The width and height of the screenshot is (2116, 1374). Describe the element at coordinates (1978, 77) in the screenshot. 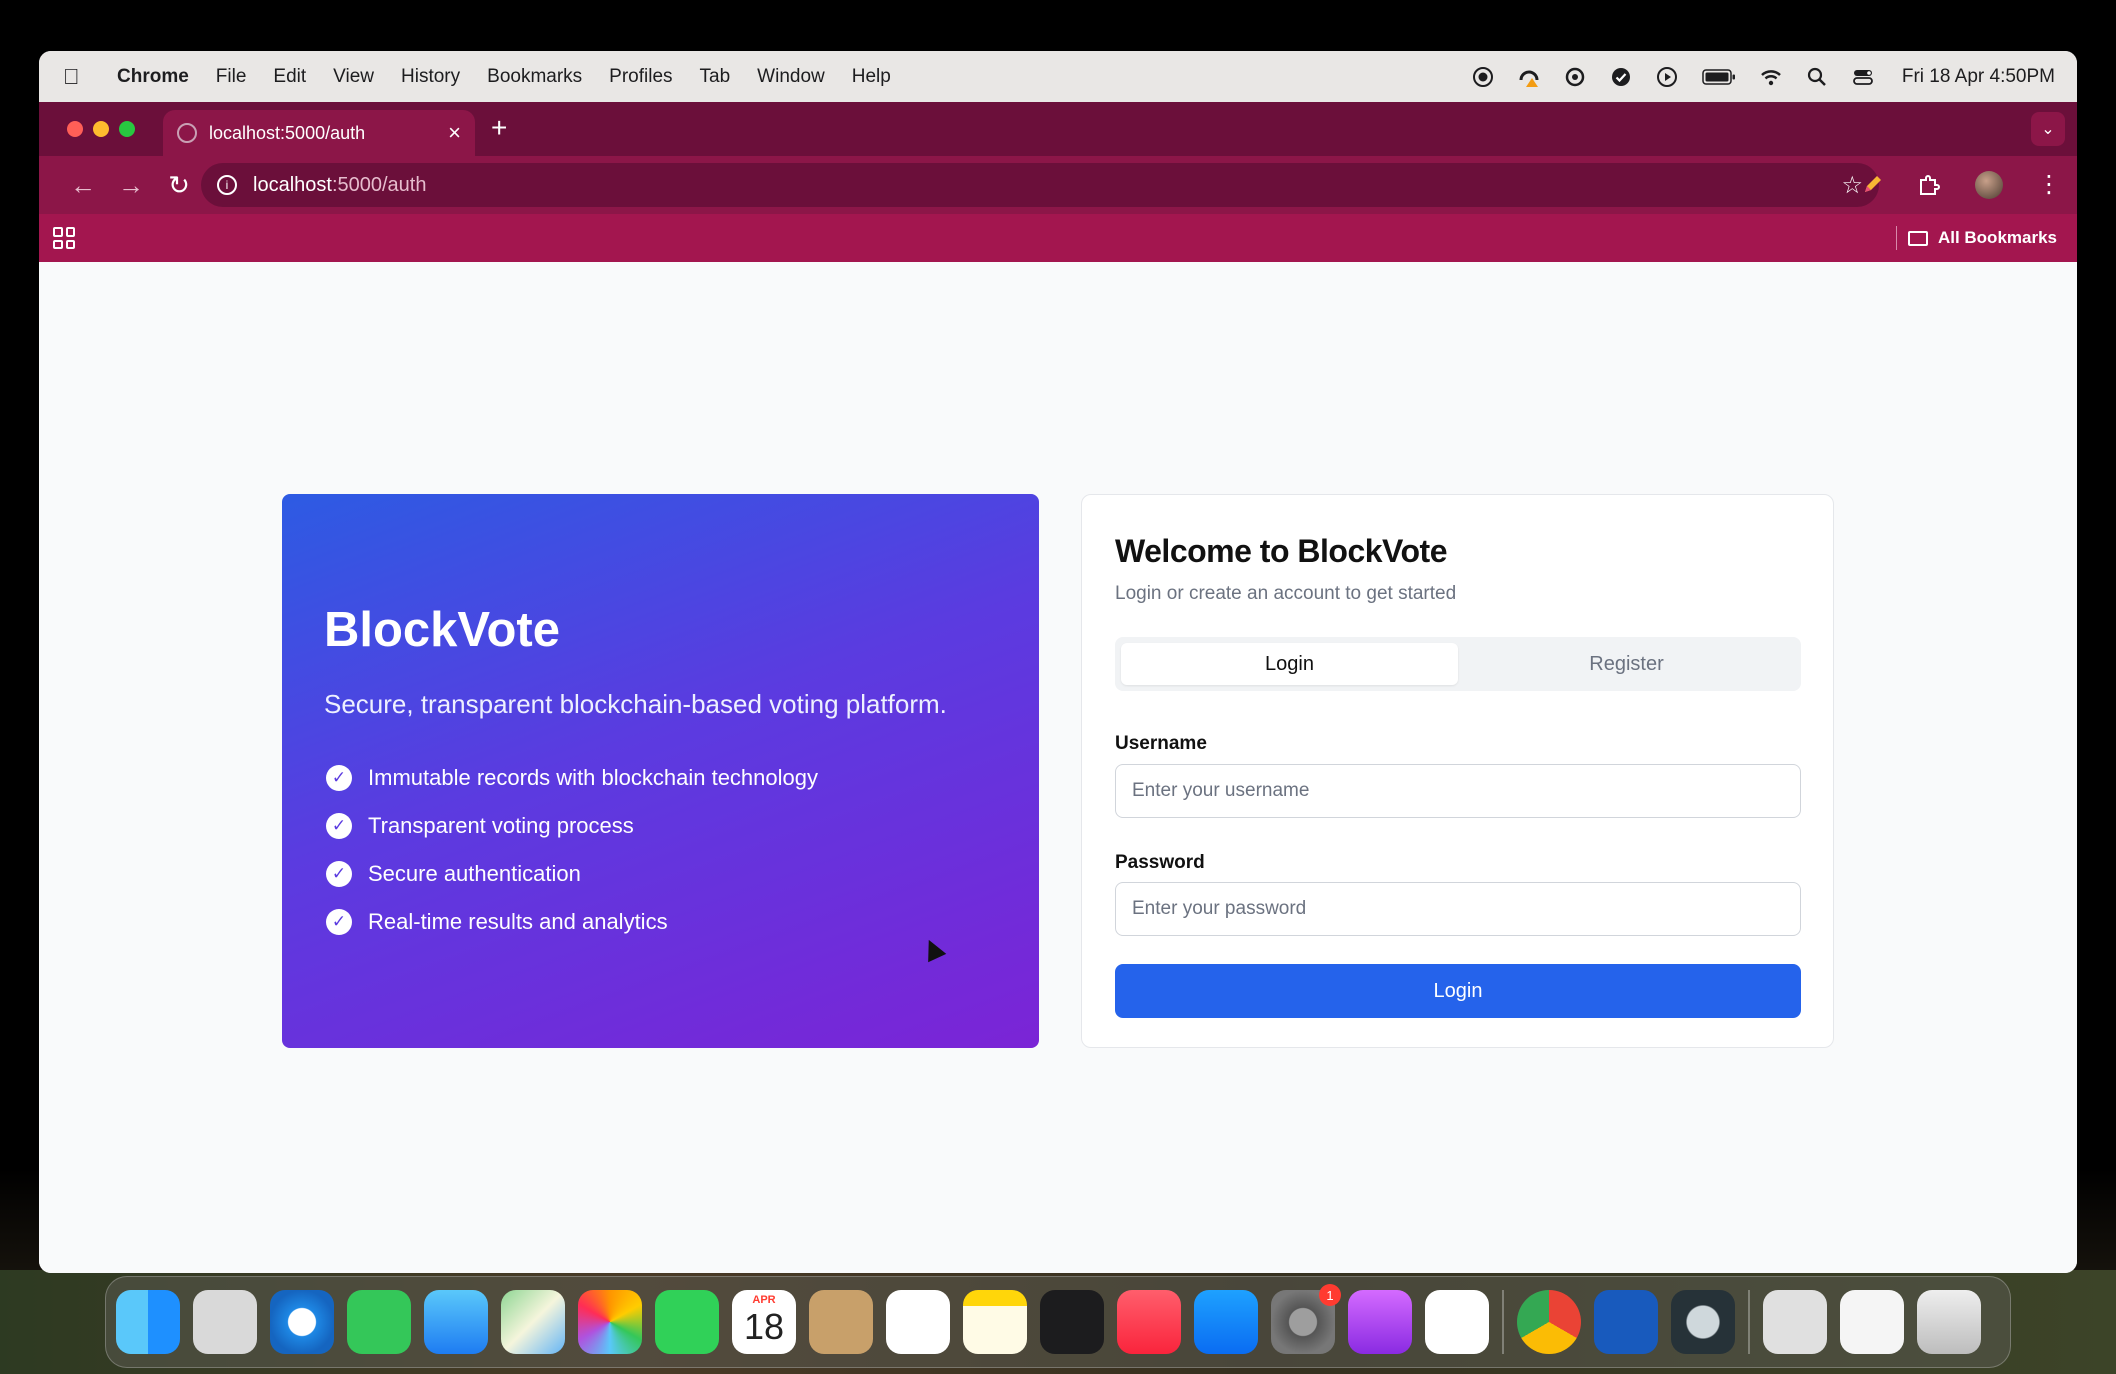

I see `menubar-clock: Fri 18 Apr 4:50PM` at that location.